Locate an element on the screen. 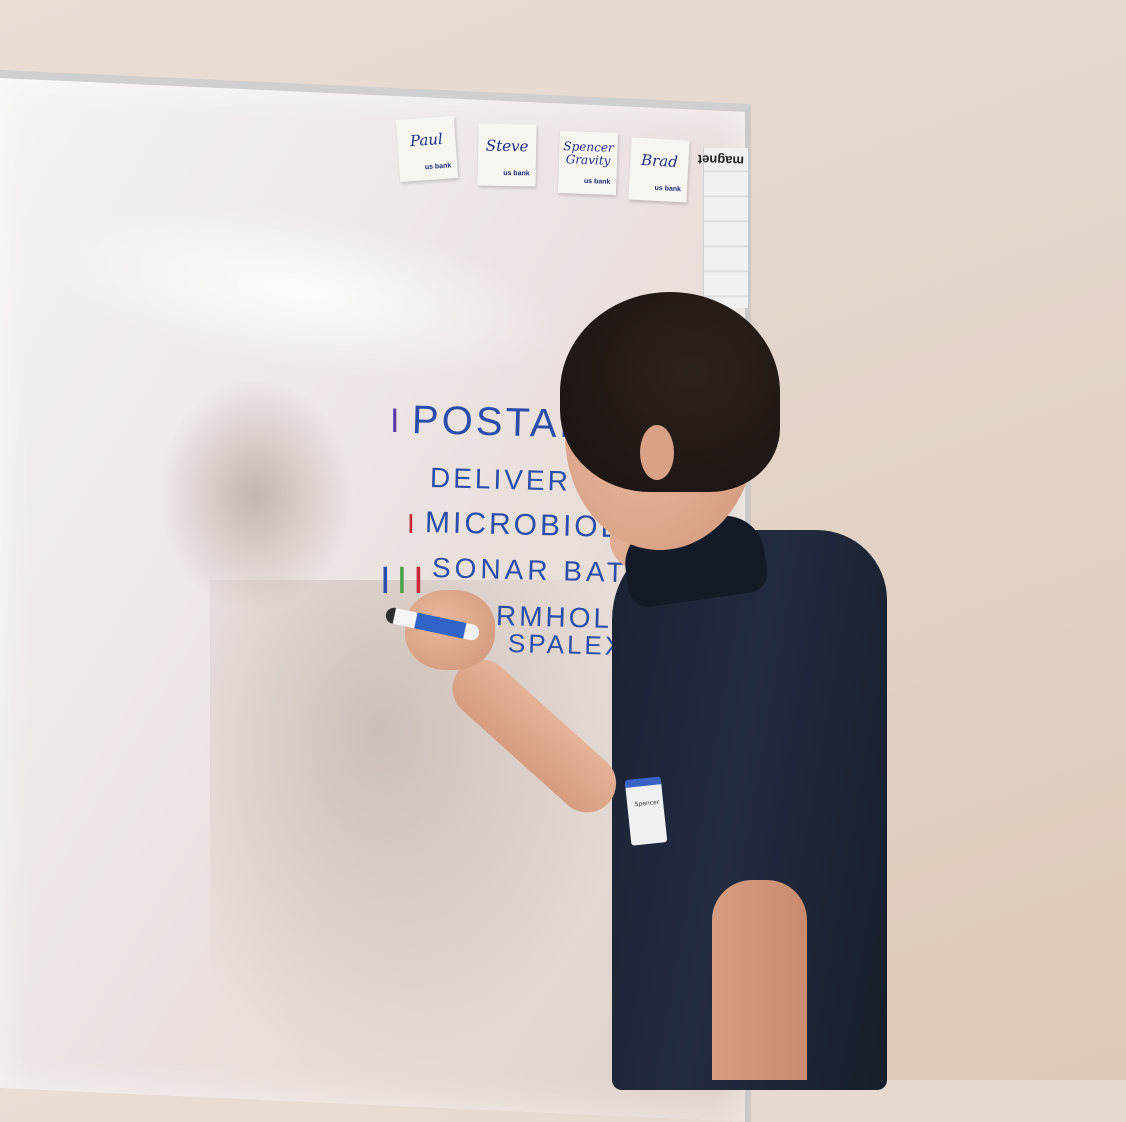  right-forearm is located at coordinates (534, 736).